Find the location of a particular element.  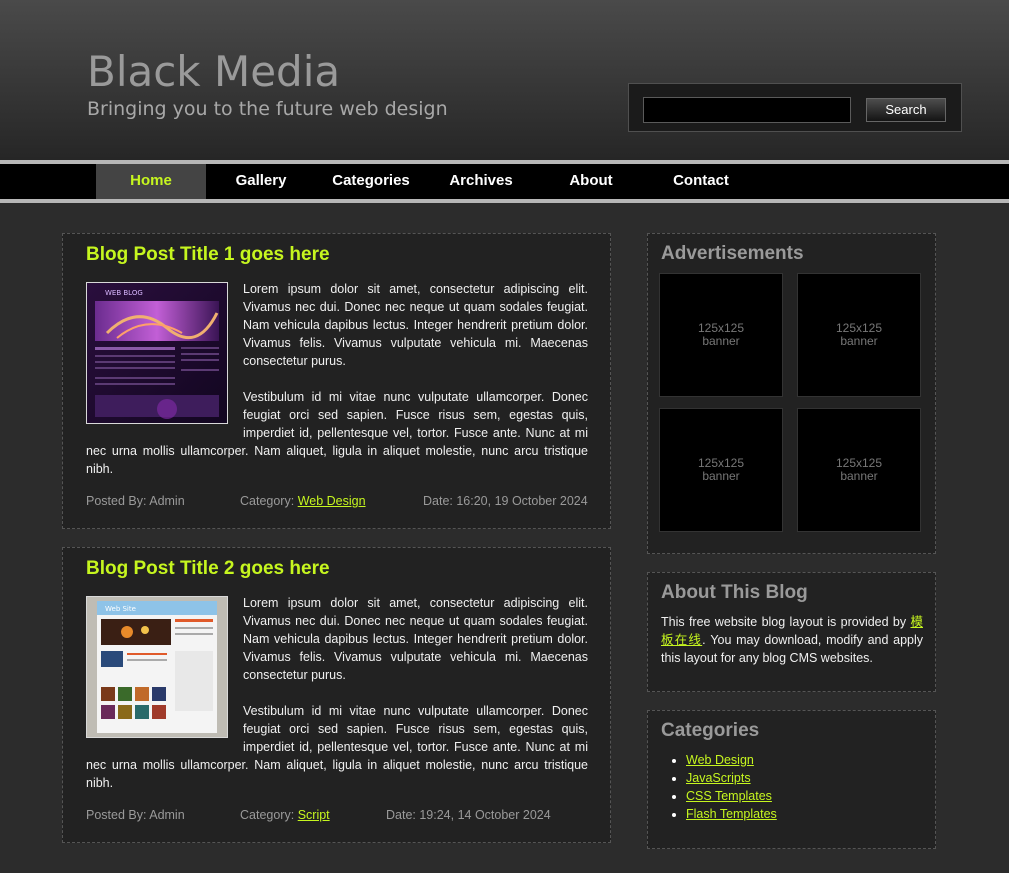

category-item: JavaScripts is located at coordinates (731, 778).